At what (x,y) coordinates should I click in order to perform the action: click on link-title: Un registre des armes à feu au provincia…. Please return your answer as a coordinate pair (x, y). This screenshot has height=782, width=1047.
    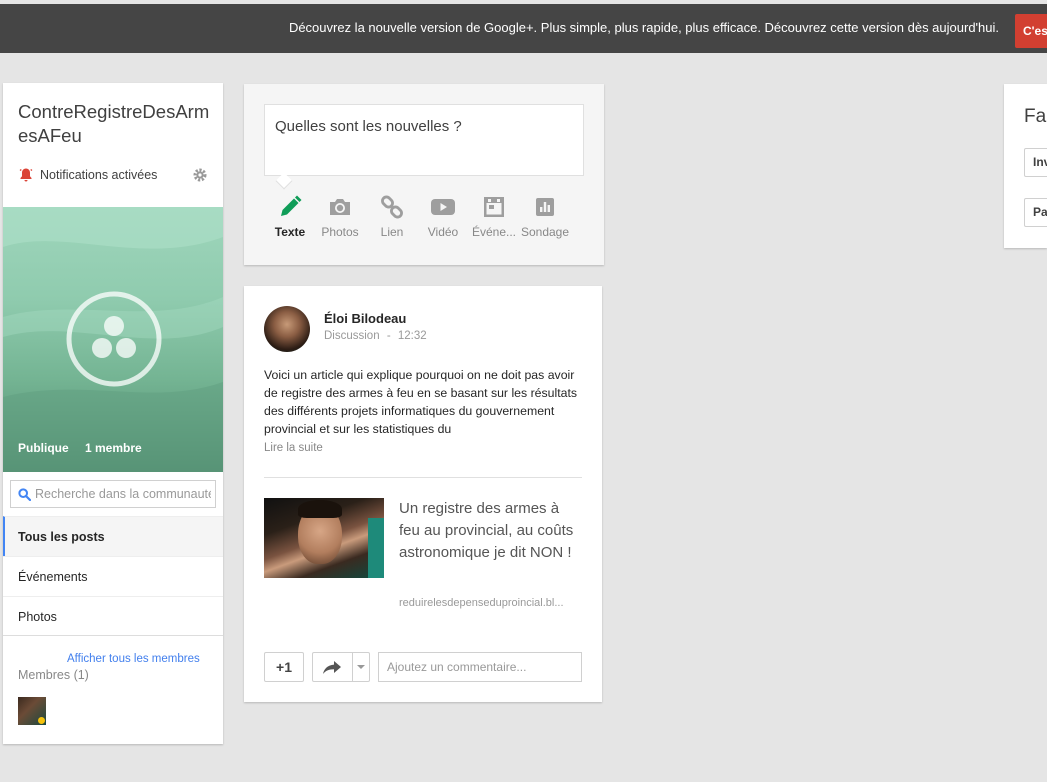
    Looking at the image, I should click on (491, 531).